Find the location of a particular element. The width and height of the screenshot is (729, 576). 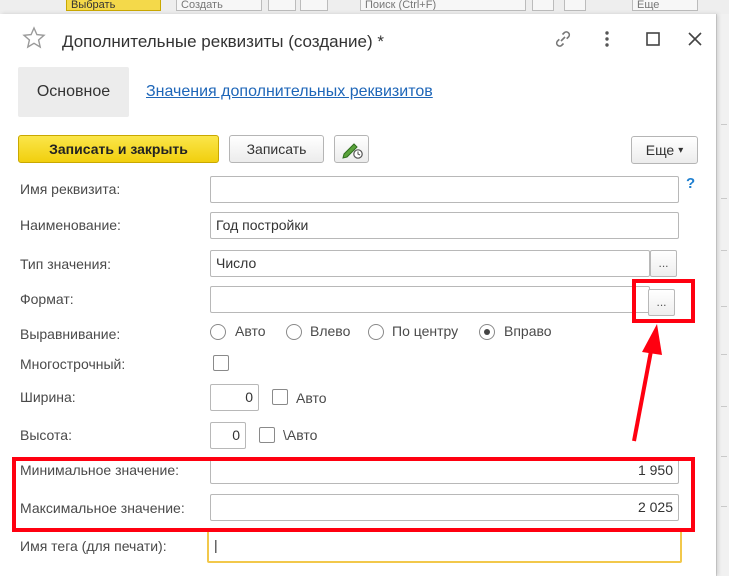

align-center-radio is located at coordinates (376, 332).